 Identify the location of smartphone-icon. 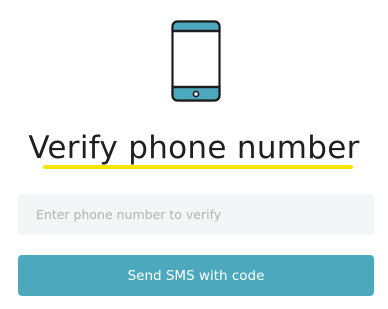
(196, 61).